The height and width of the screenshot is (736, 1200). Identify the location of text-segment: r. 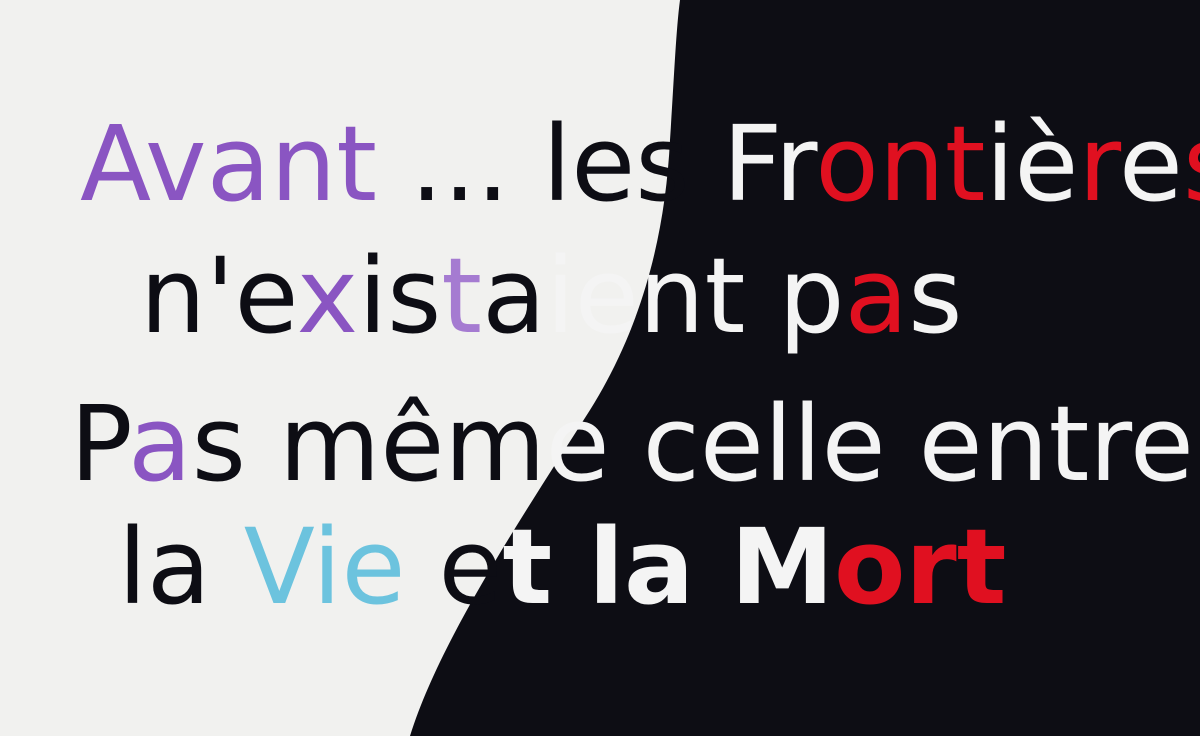
(1098, 164).